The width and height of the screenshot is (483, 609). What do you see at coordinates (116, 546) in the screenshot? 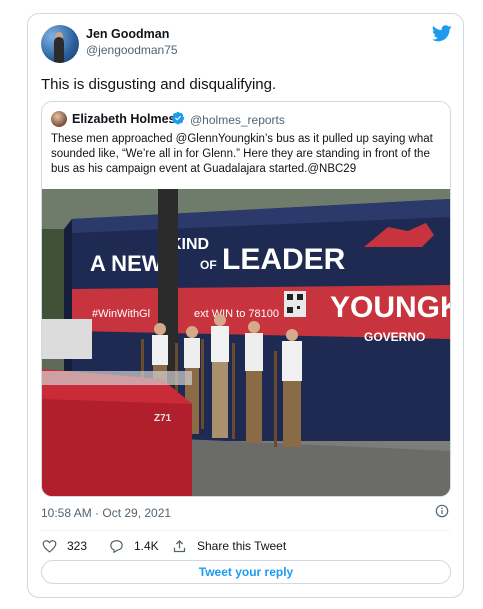
I see `reply-bubble-icon` at bounding box center [116, 546].